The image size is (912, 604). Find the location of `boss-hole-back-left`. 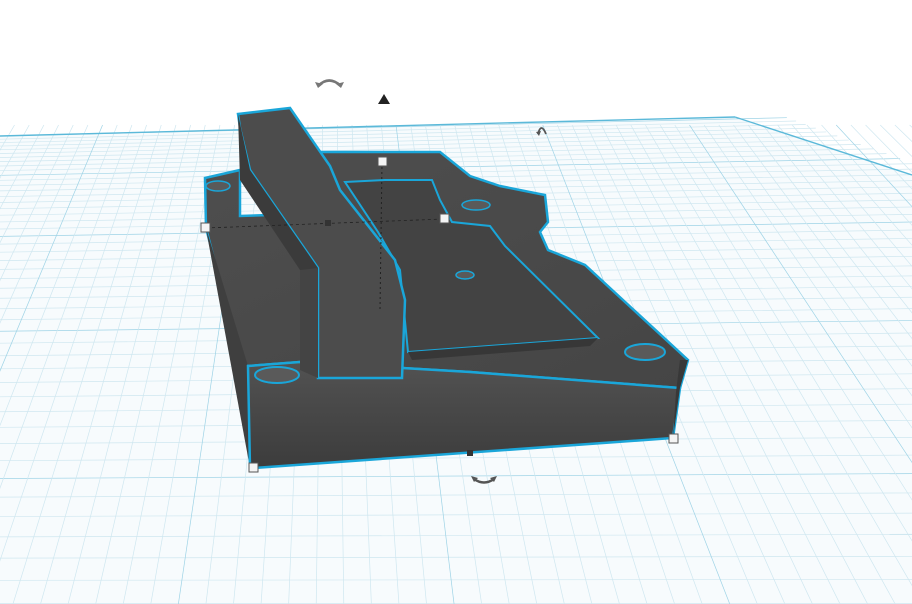

boss-hole-back-left is located at coordinates (218, 186).